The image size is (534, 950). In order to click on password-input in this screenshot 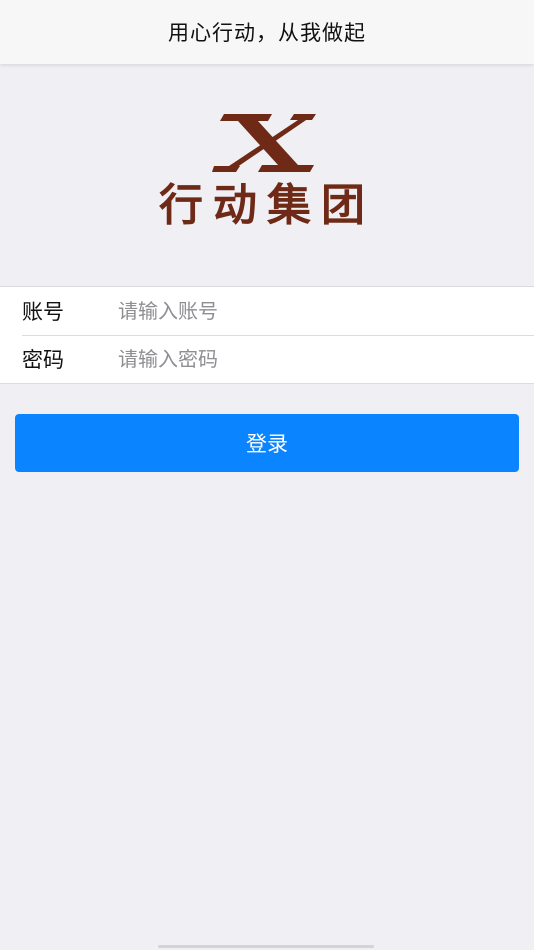, I will do `click(318, 359)`.